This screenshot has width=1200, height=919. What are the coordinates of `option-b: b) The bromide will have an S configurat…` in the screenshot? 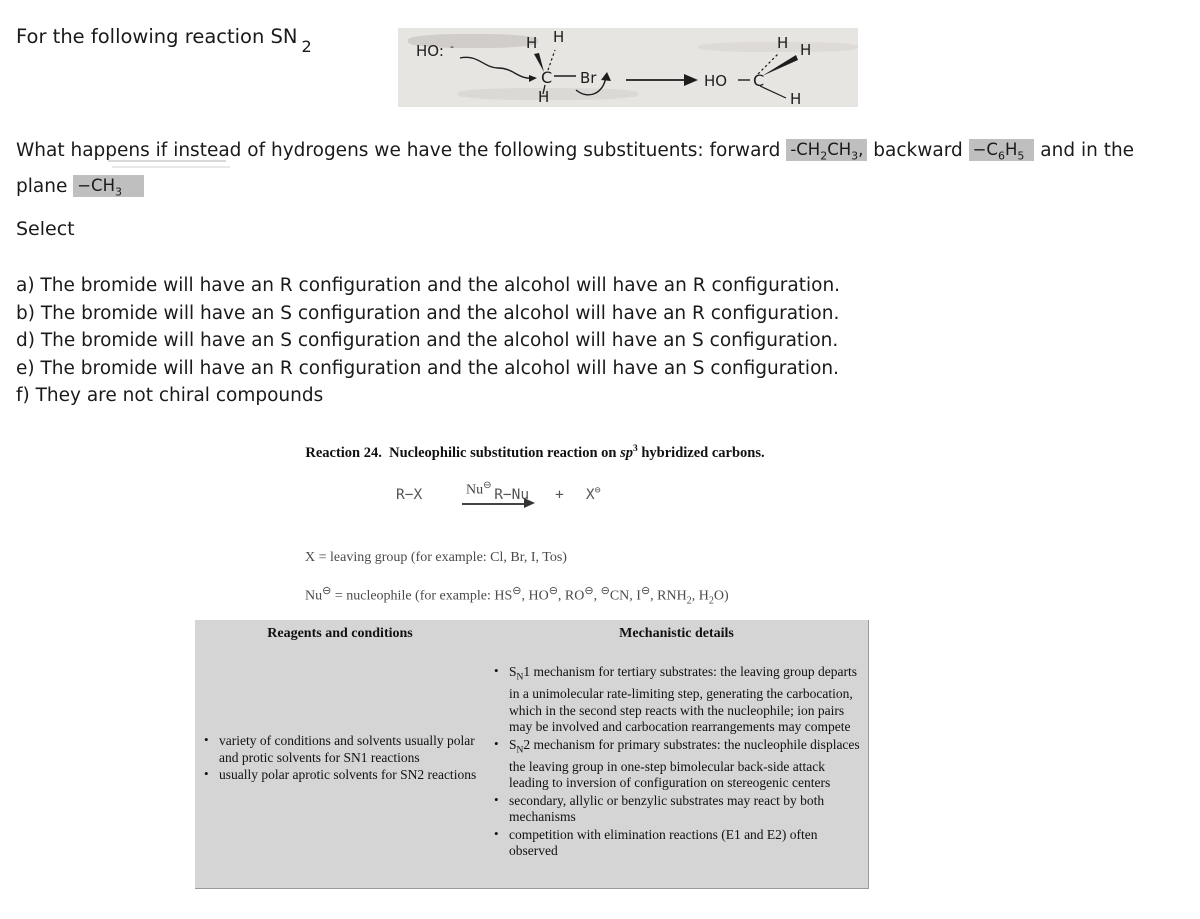 It's located at (428, 314).